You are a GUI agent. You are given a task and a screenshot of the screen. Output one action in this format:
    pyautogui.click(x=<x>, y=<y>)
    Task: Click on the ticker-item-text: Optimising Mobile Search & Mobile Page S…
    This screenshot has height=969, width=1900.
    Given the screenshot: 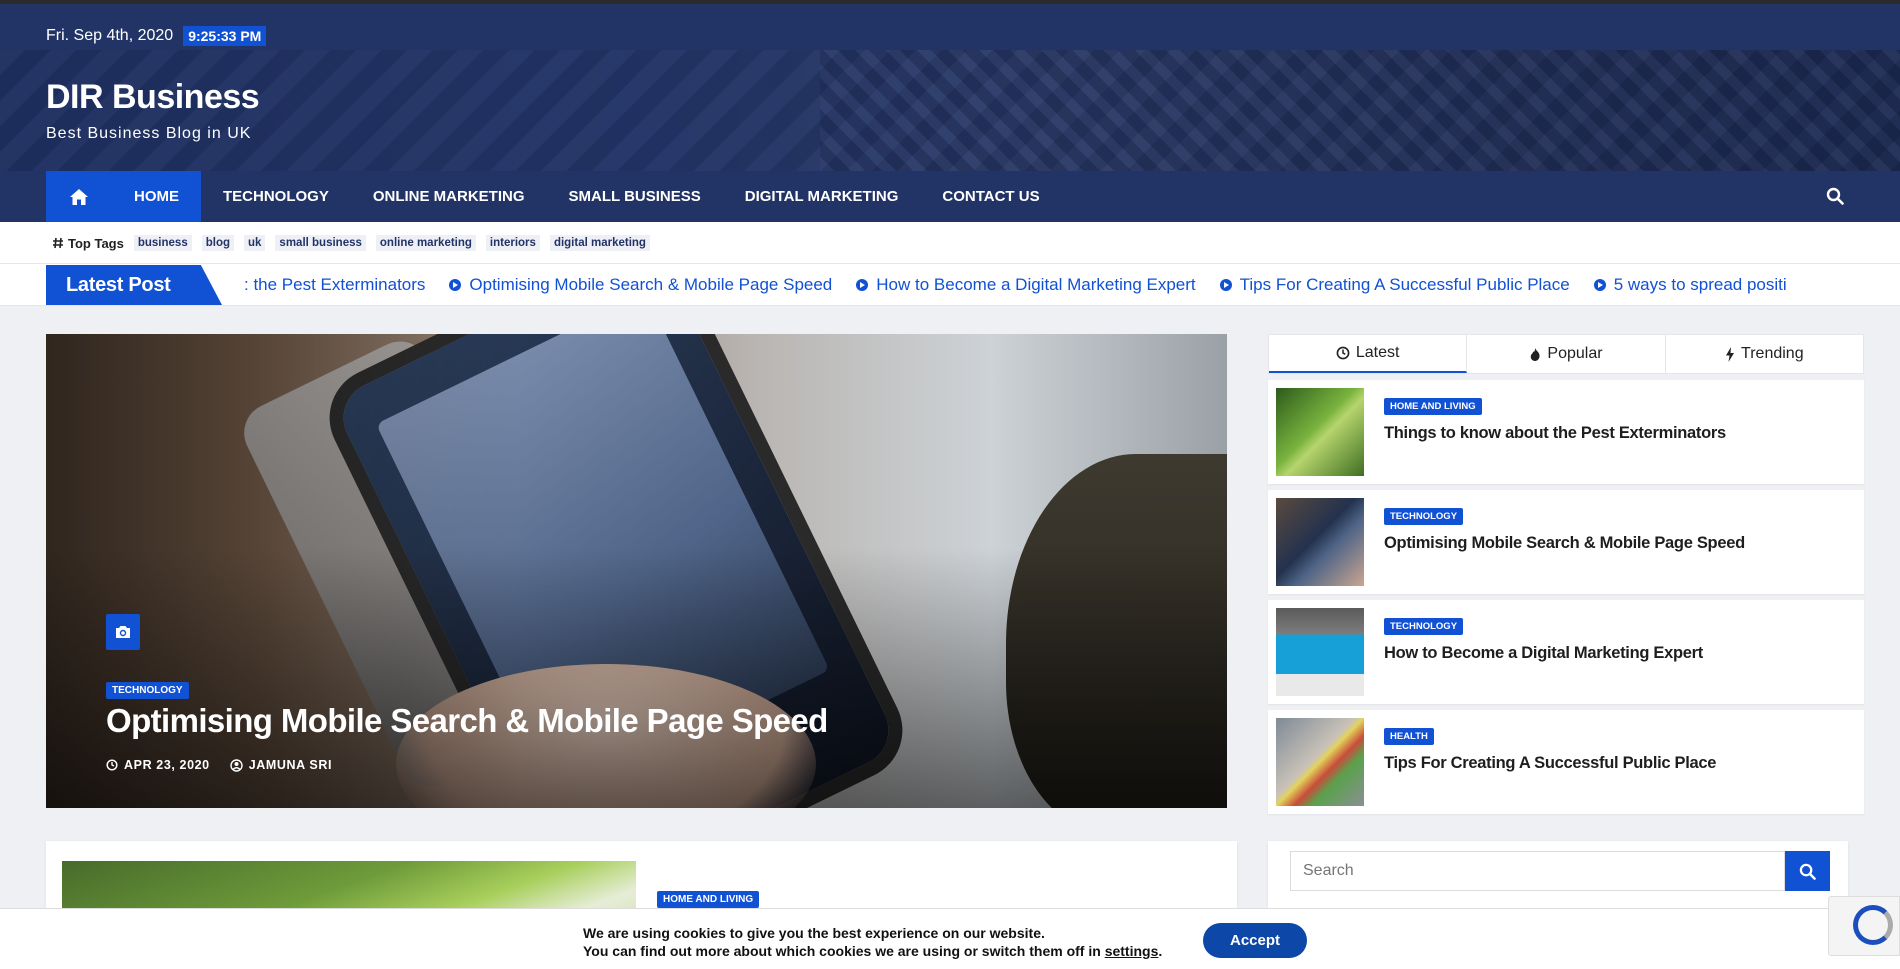 What is the action you would take?
    pyautogui.click(x=651, y=284)
    